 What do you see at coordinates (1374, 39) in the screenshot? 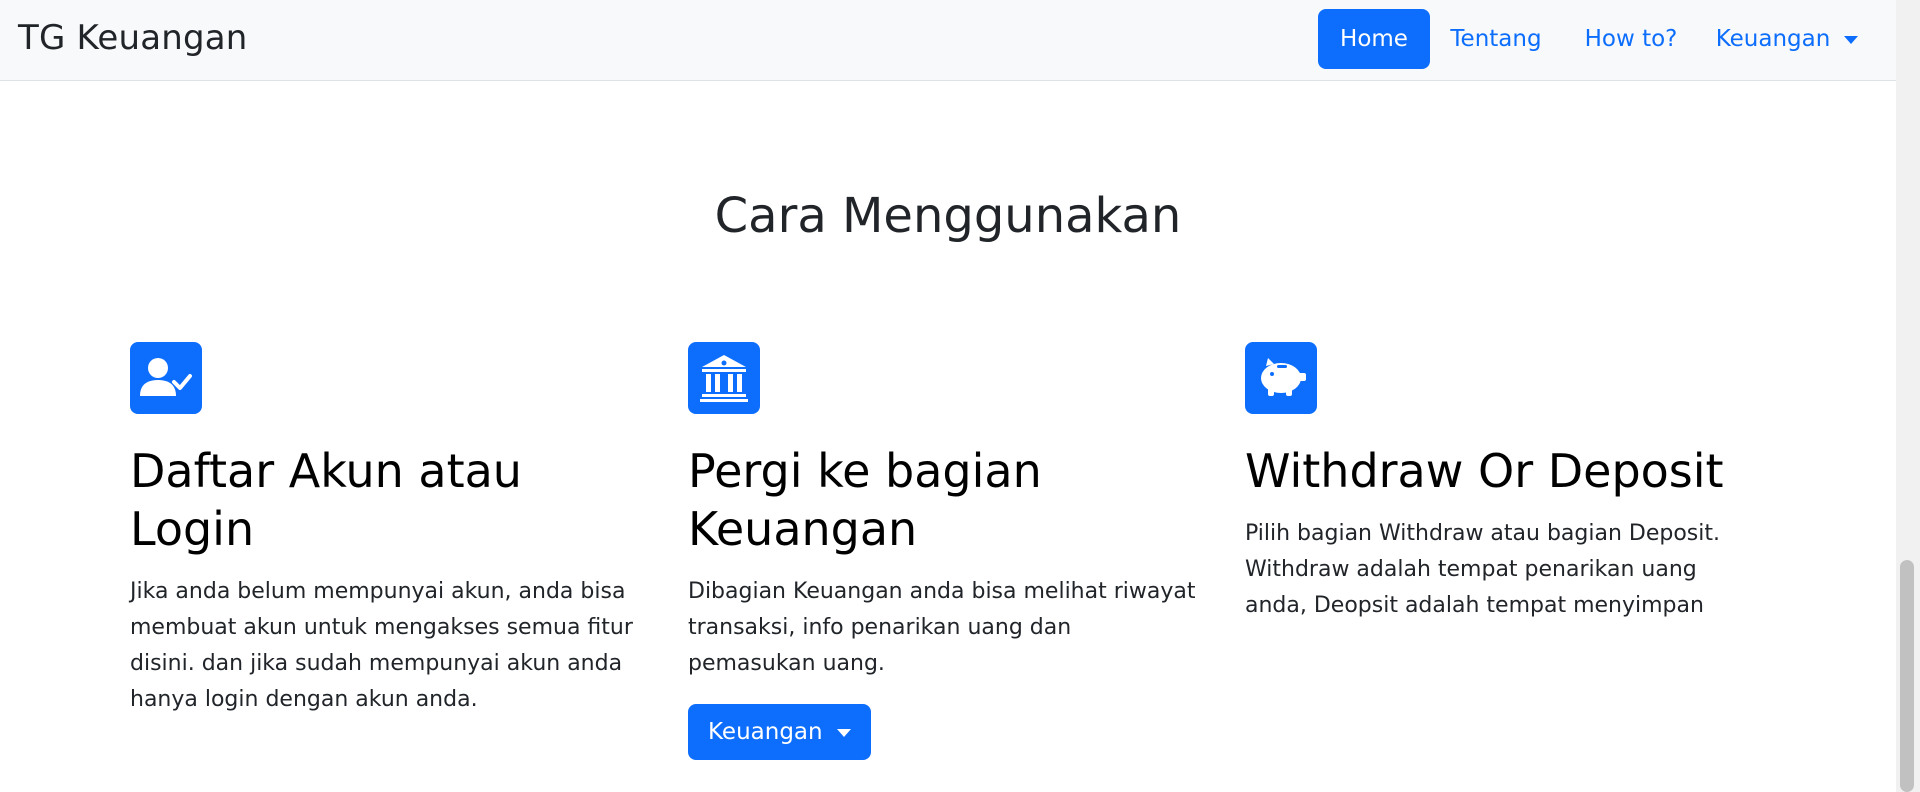
I see `nav-home: Home` at bounding box center [1374, 39].